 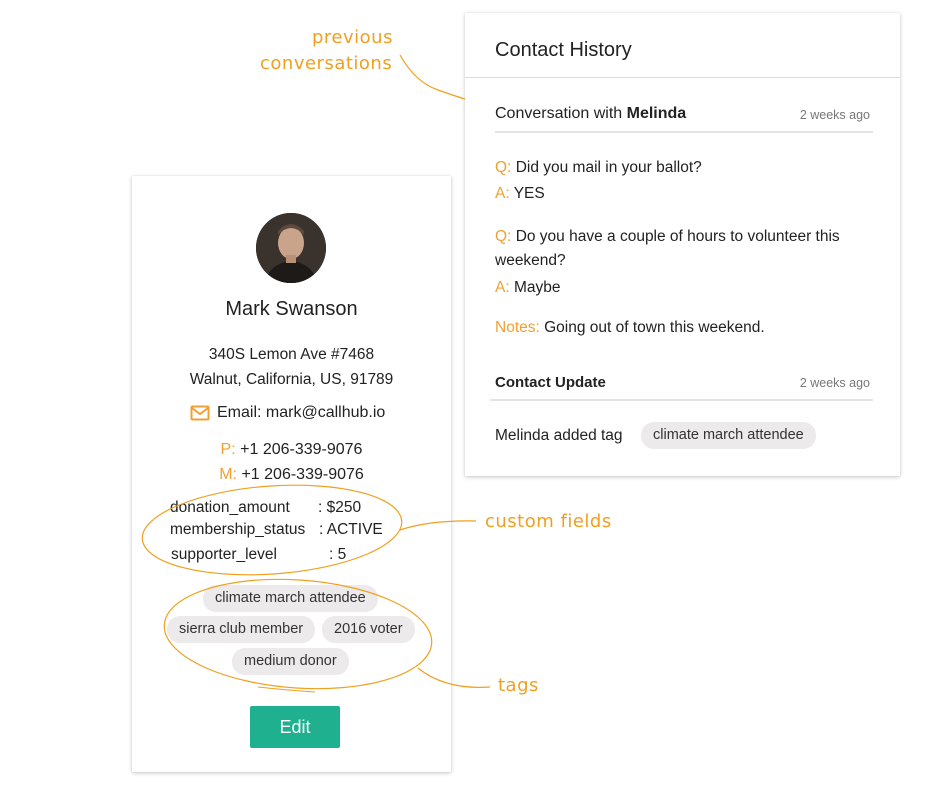 What do you see at coordinates (529, 193) in the screenshot?
I see `answer-text: YES` at bounding box center [529, 193].